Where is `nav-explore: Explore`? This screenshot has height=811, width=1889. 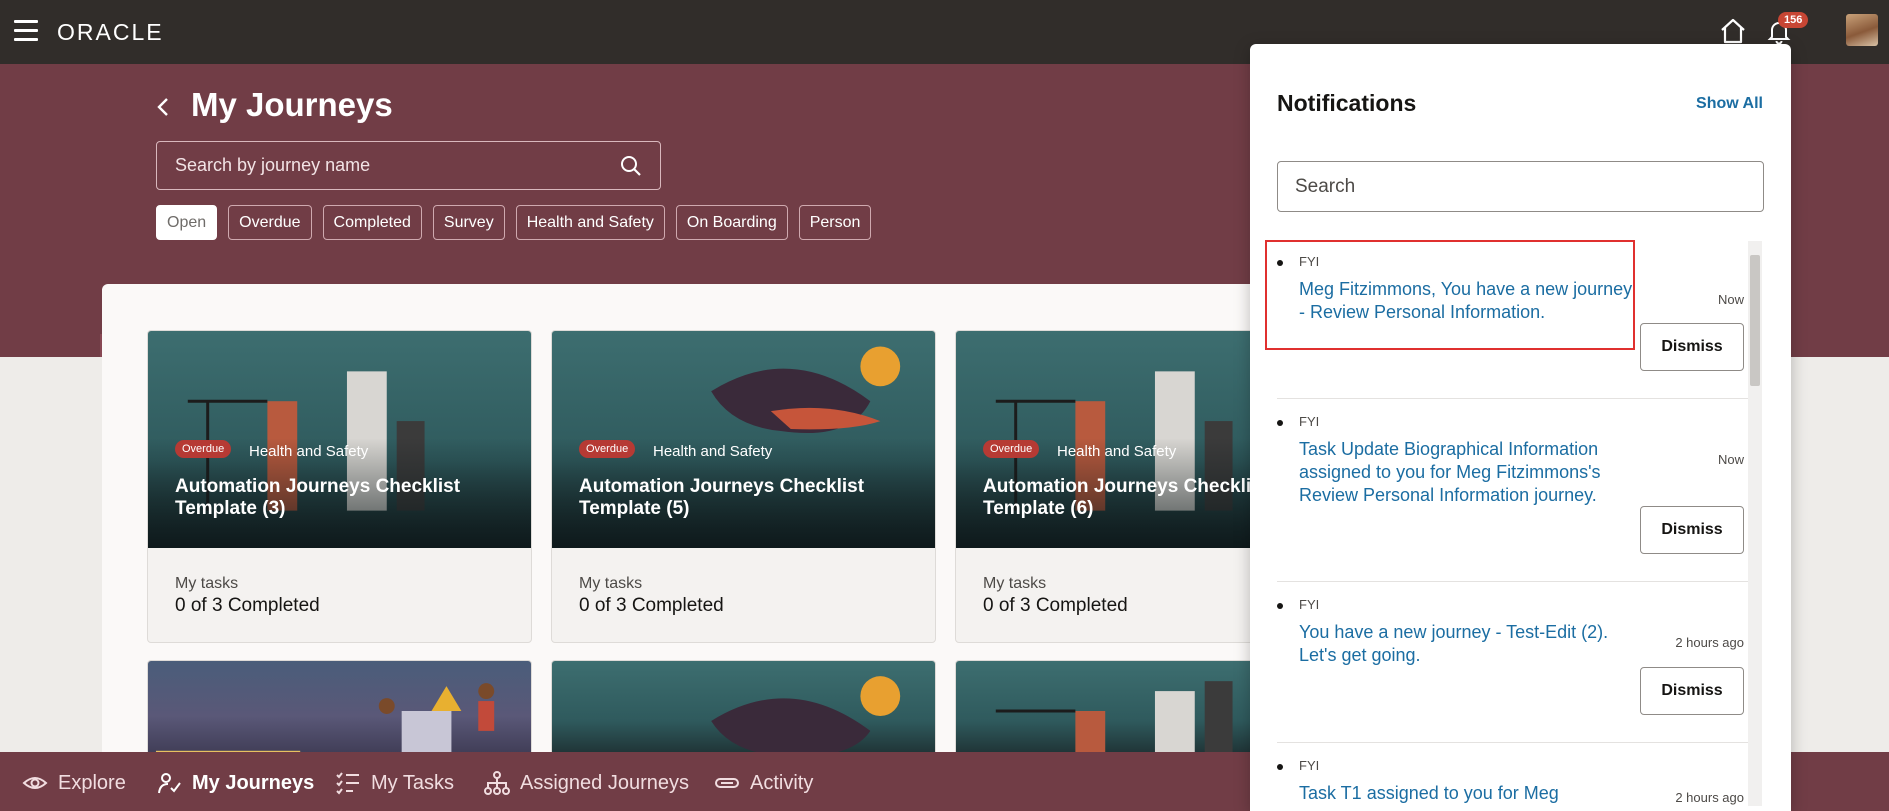
nav-explore: Explore is located at coordinates (74, 783).